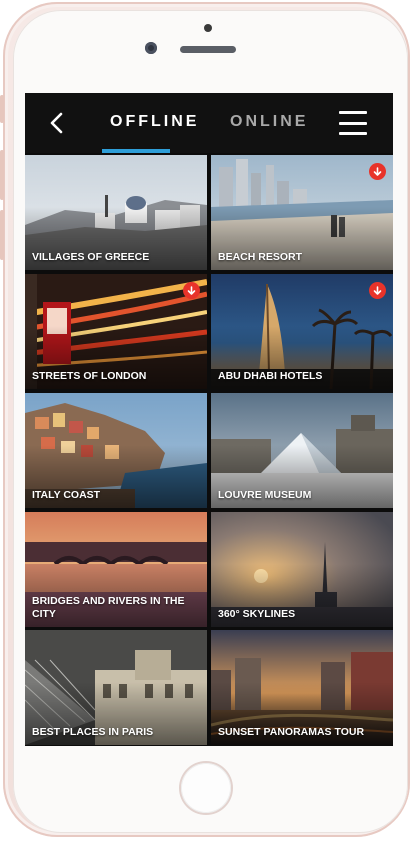  Describe the element at coordinates (116, 450) in the screenshot. I see `tile-italy-coast: ITALY COAST` at that location.